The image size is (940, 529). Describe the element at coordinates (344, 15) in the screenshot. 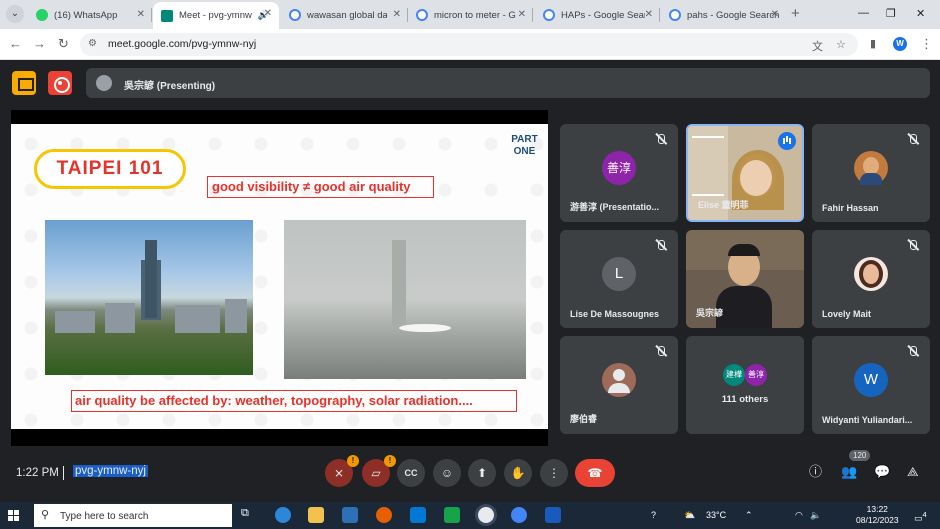

I see `tab-wawasan: wawasan global data ✕` at that location.